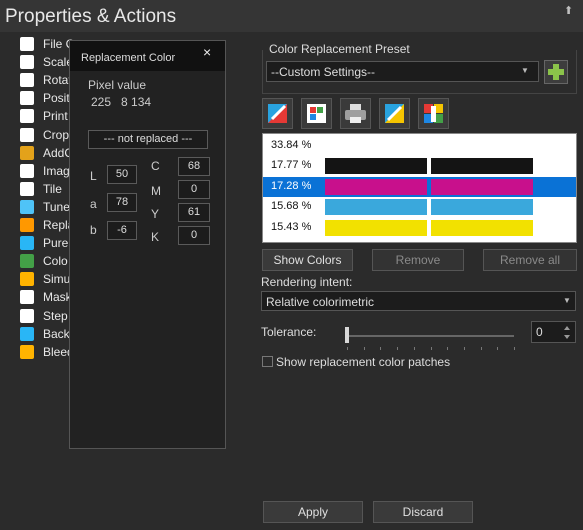 The image size is (583, 530). I want to click on apply-button: Apply, so click(313, 512).